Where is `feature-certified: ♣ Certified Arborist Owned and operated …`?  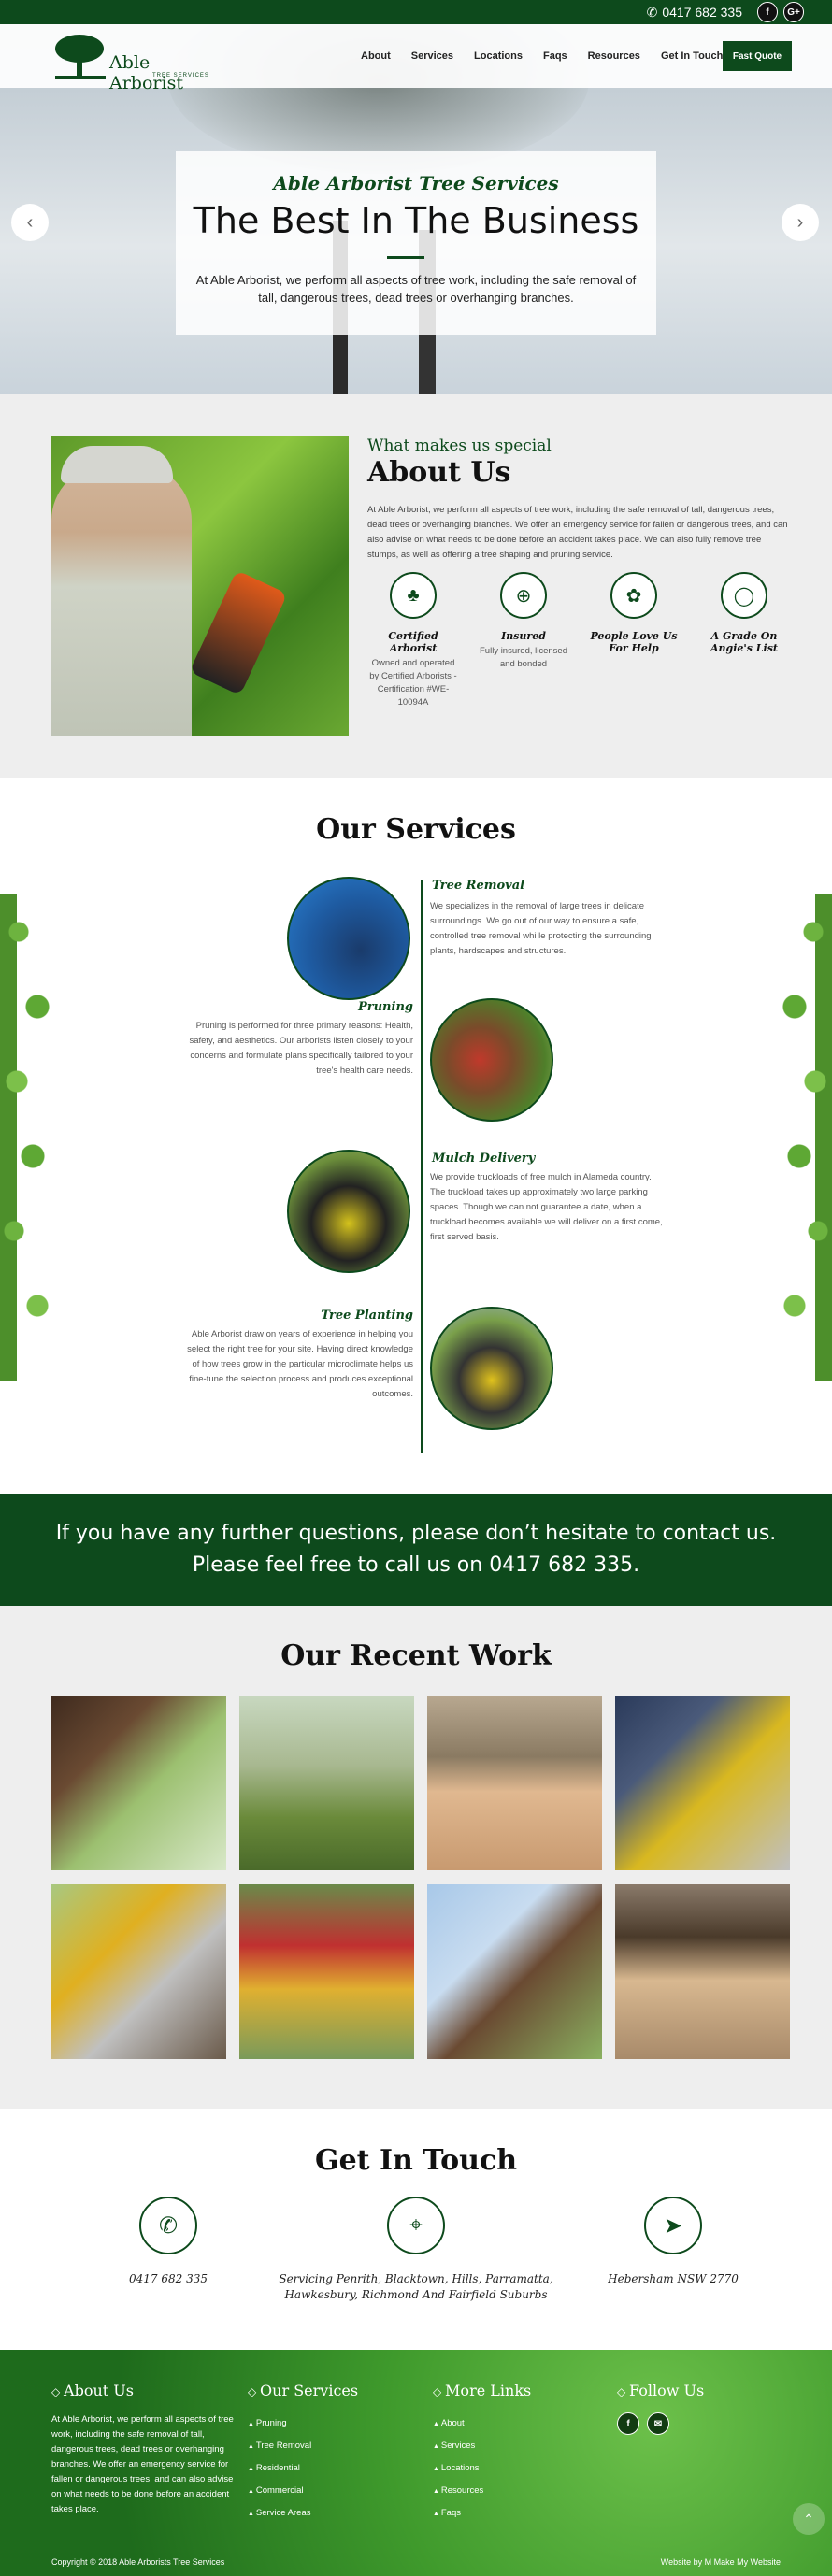
feature-certified: ♣ Certified Arborist Owned and operated … is located at coordinates (413, 640).